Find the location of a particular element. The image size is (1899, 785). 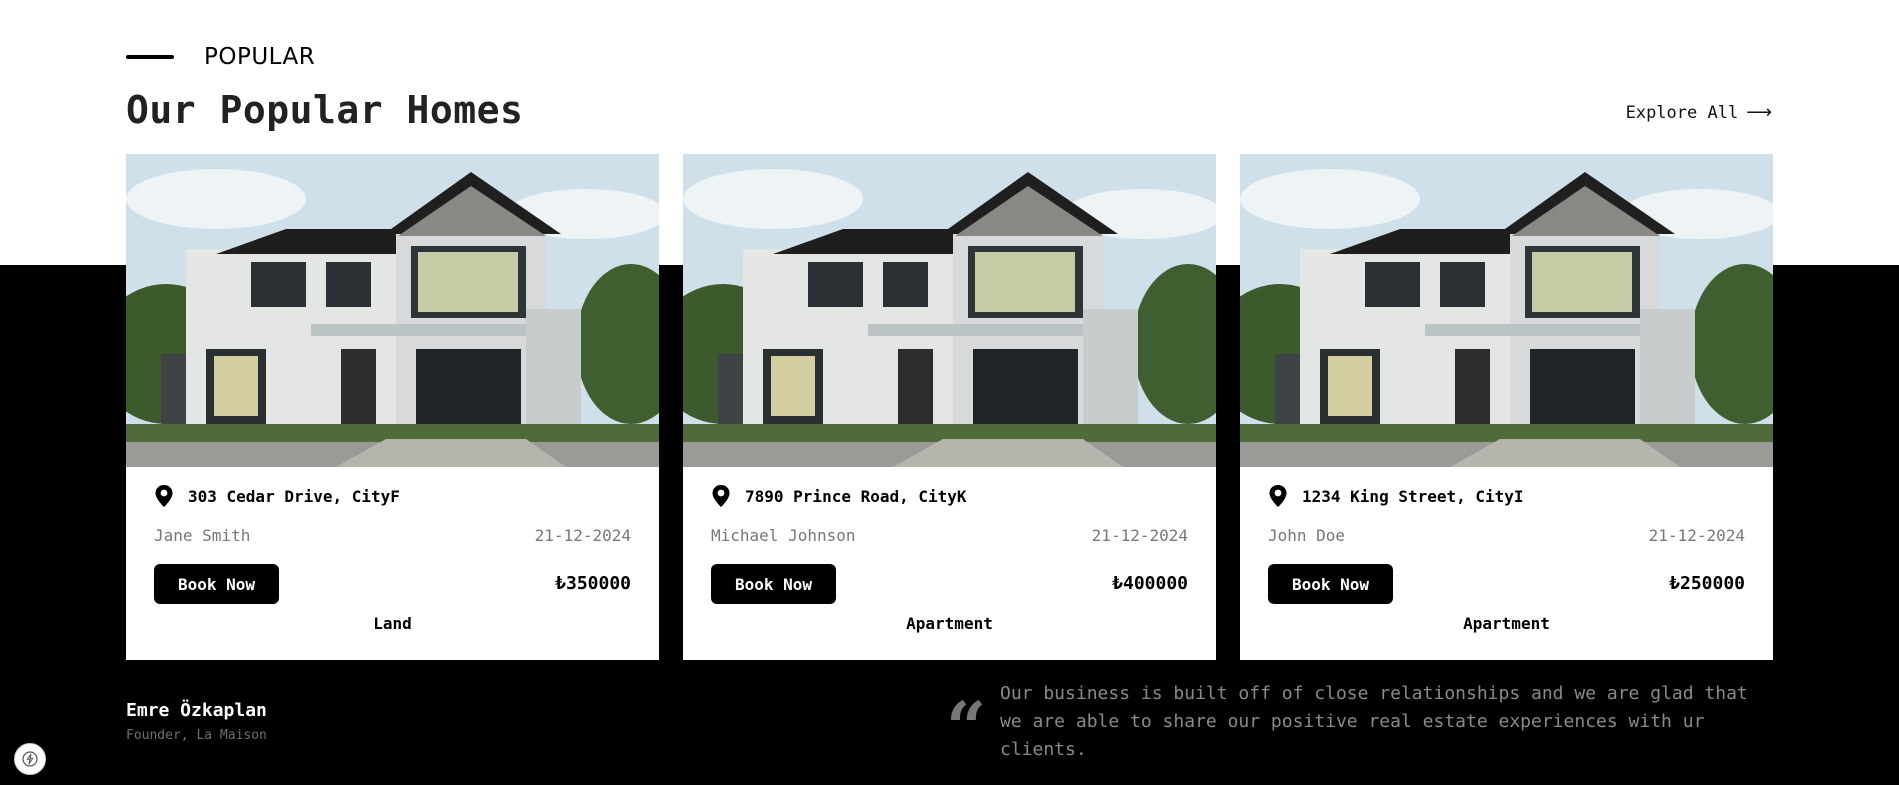

explore-all-link: Explore All ⟶ is located at coordinates (1699, 112).